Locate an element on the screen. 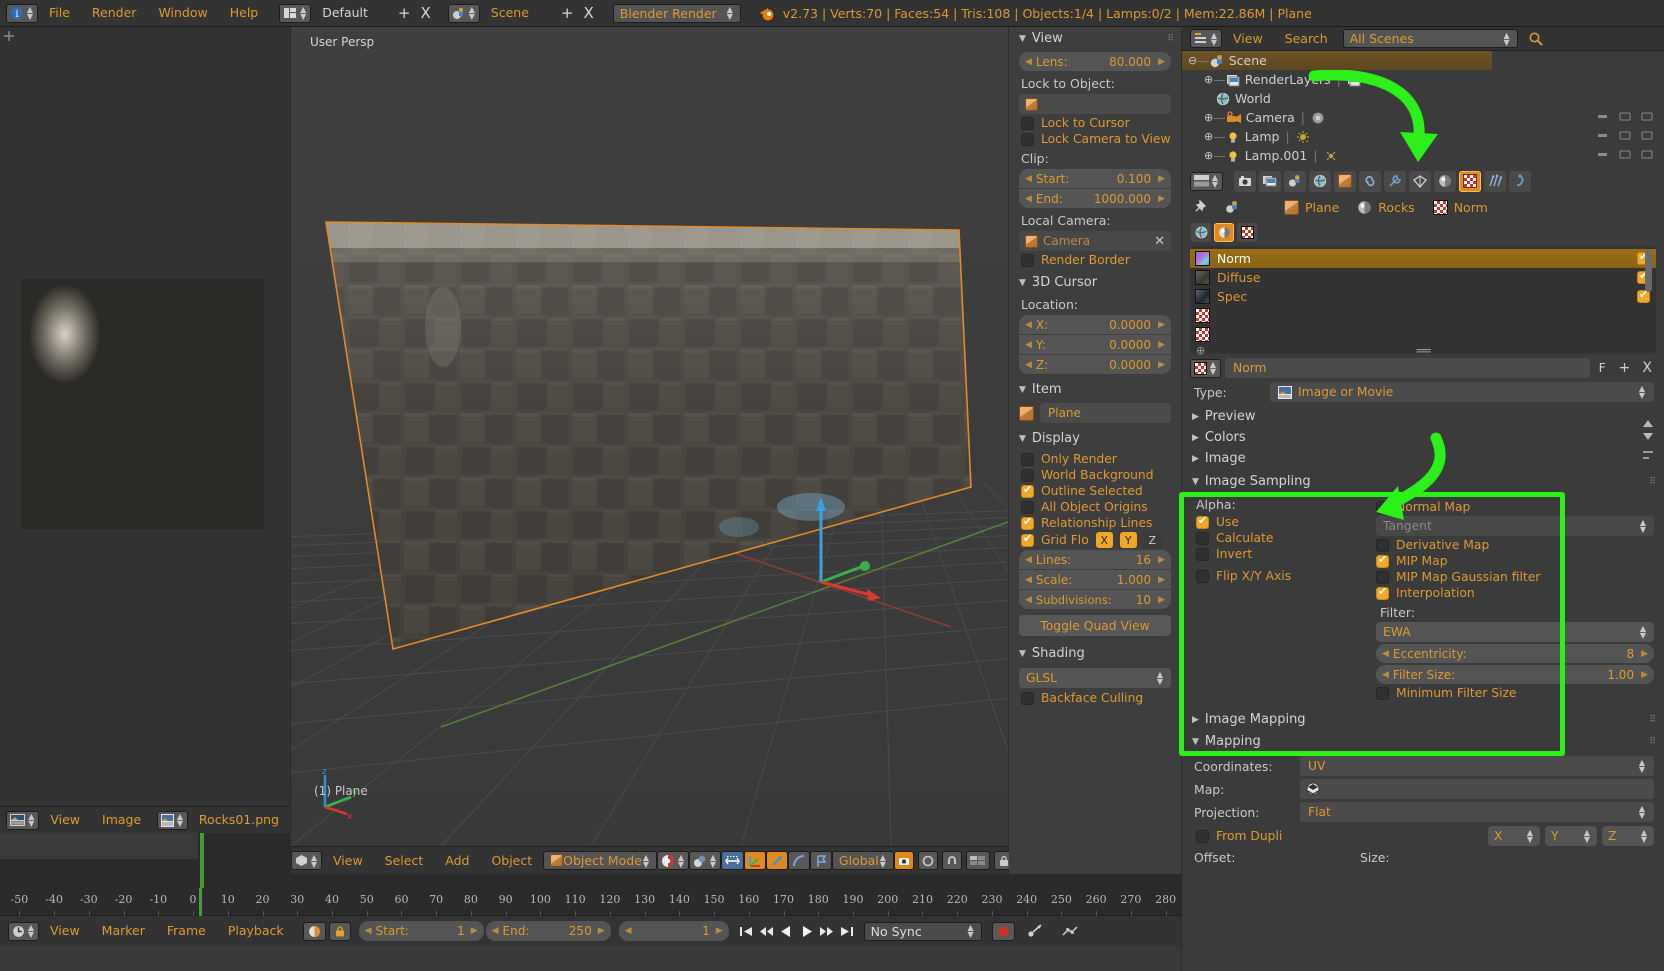  grid-floor-checkbox is located at coordinates (1027, 539).